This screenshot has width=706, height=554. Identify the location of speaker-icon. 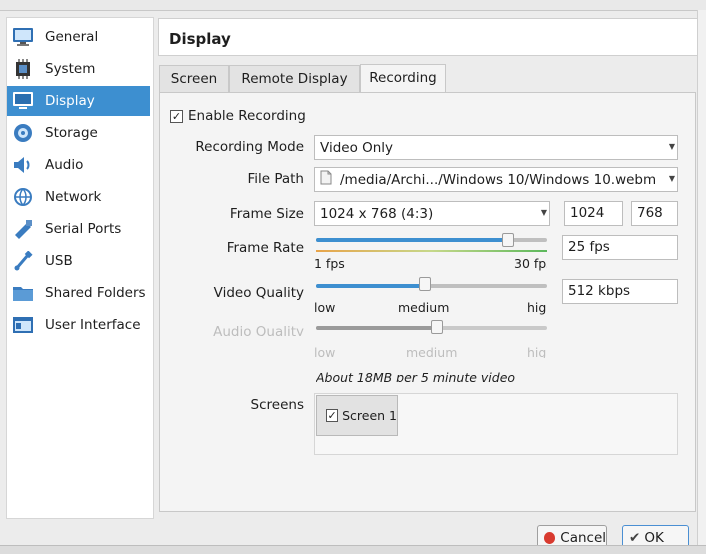
(23, 165).